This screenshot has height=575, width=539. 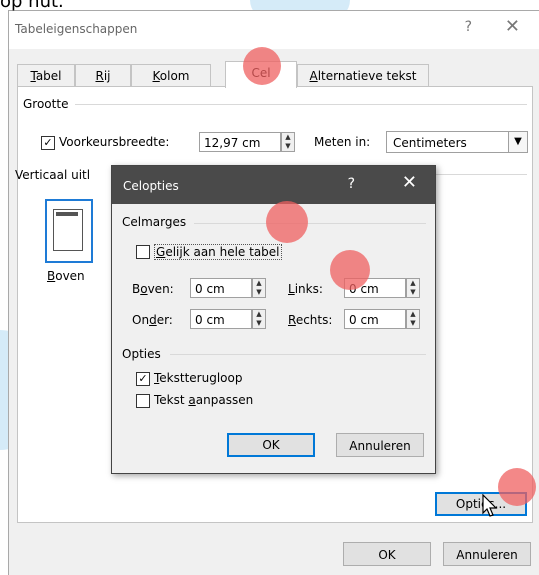 What do you see at coordinates (198, 378) in the screenshot?
I see `wrap-text-label: Tekstterugloop` at bounding box center [198, 378].